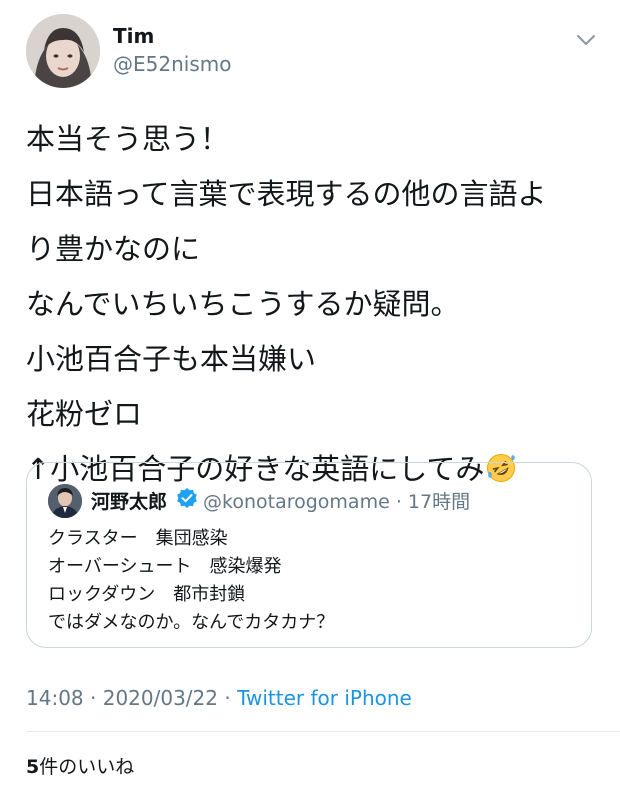 The height and width of the screenshot is (792, 620). Describe the element at coordinates (160, 698) in the screenshot. I see `tweet-date: 2020/03/22` at that location.